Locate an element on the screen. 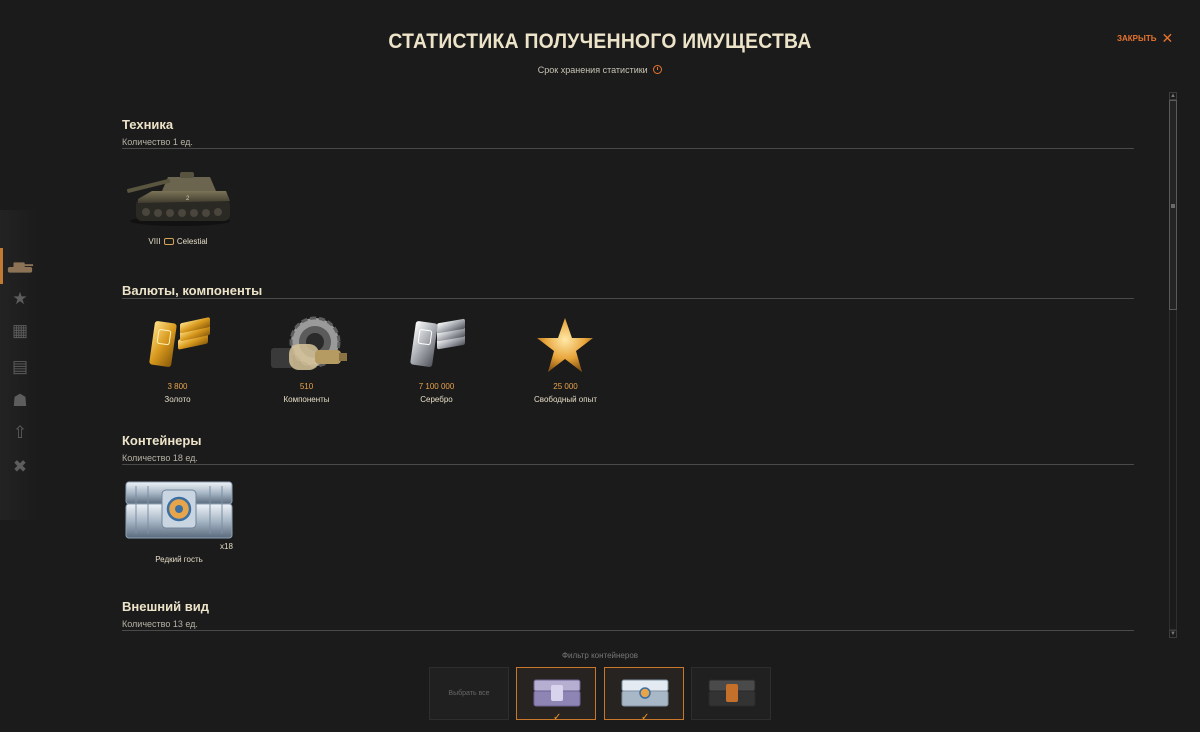 Image resolution: width=1200 pixels, height=732 pixels. components-tile: 510 Компоненты is located at coordinates (306, 359).